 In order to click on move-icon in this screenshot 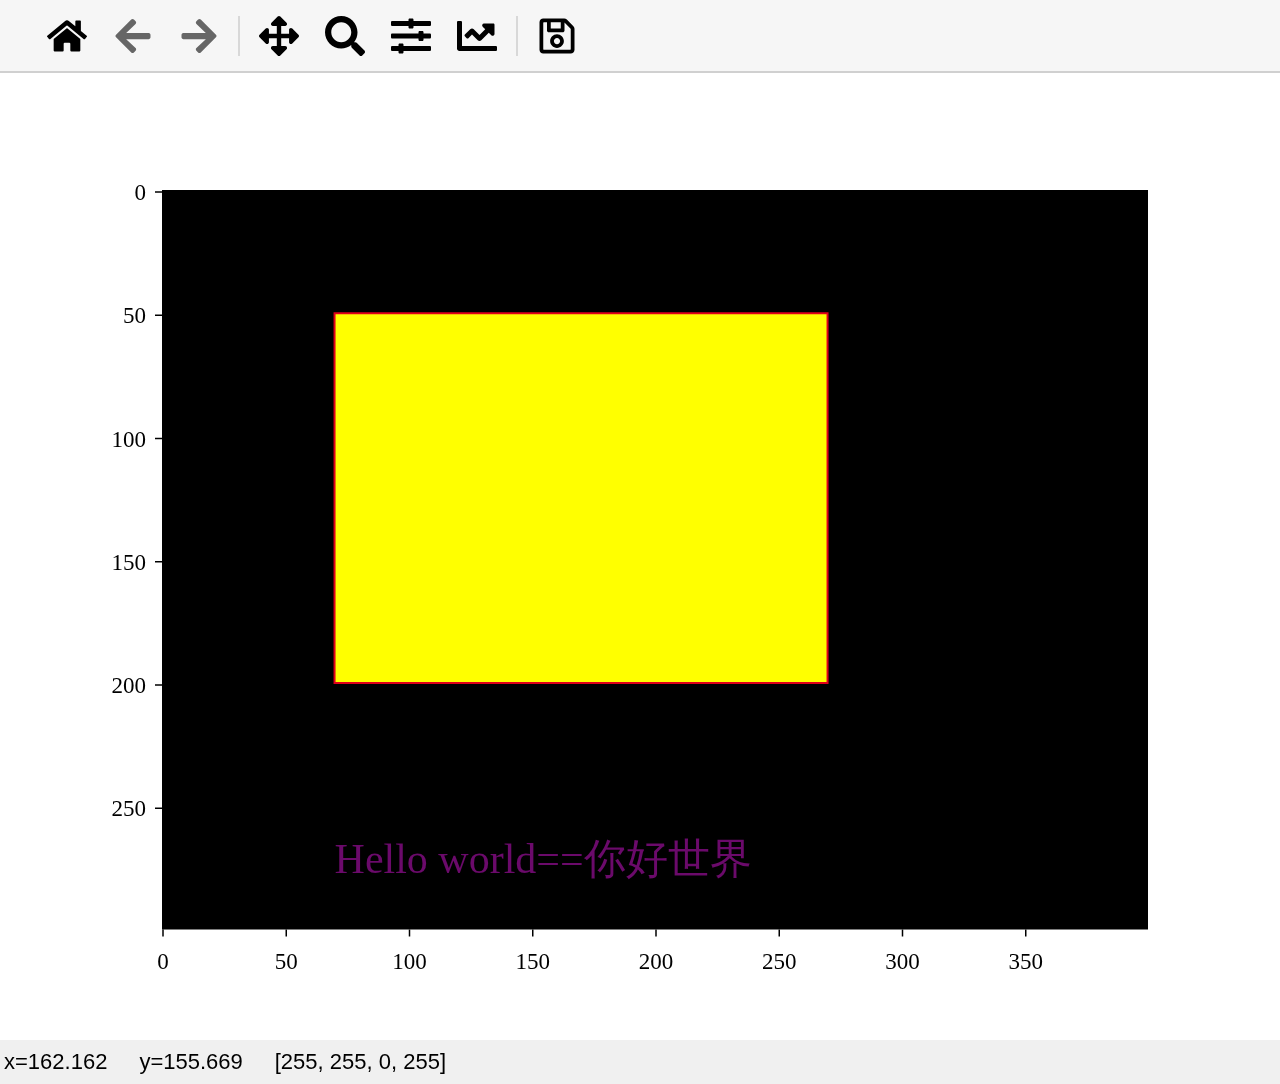, I will do `click(279, 35)`.